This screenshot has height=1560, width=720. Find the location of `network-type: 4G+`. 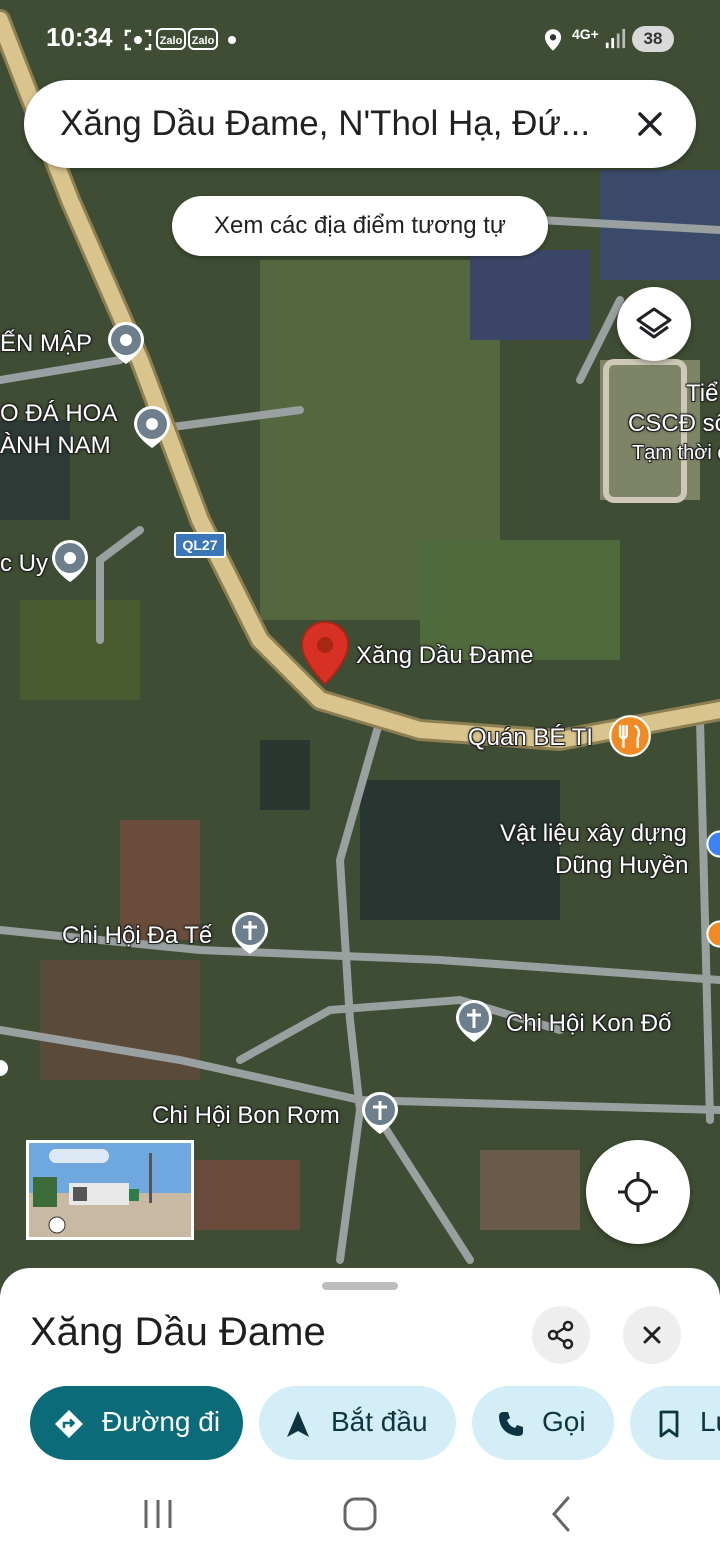

network-type: 4G+ is located at coordinates (585, 34).